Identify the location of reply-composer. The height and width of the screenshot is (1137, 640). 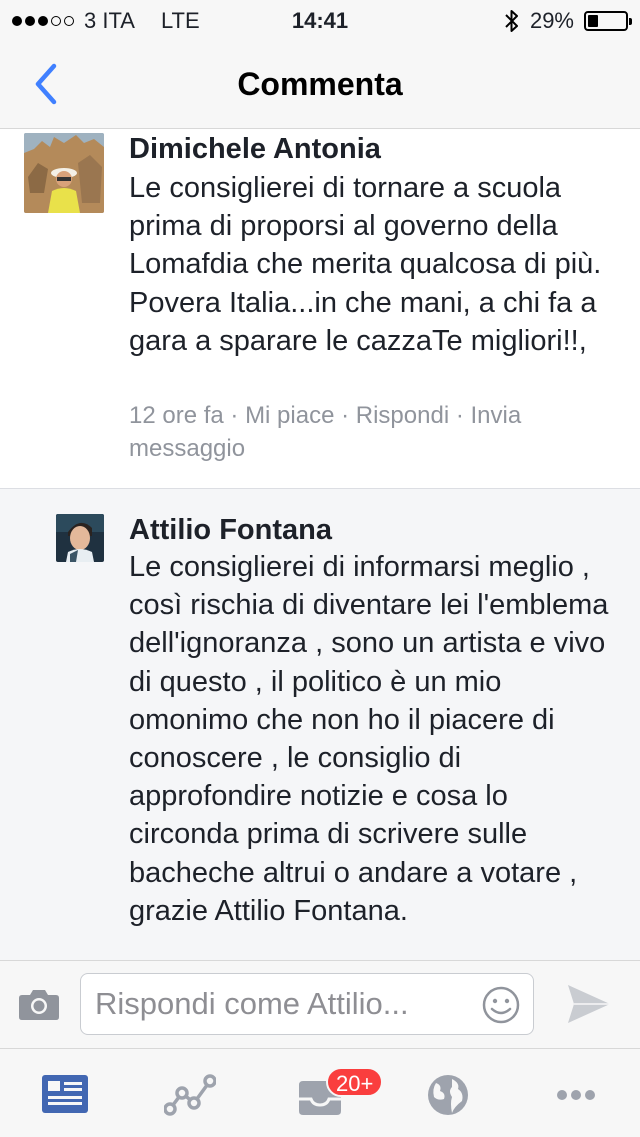
(320, 1004).